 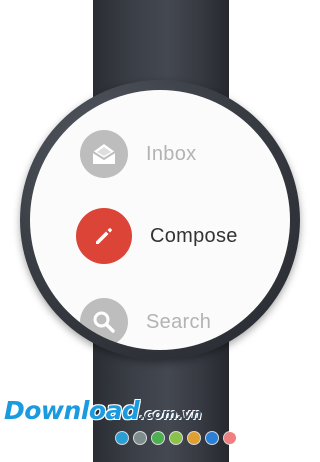 What do you see at coordinates (72, 410) in the screenshot?
I see `watermark-main-text: Download` at bounding box center [72, 410].